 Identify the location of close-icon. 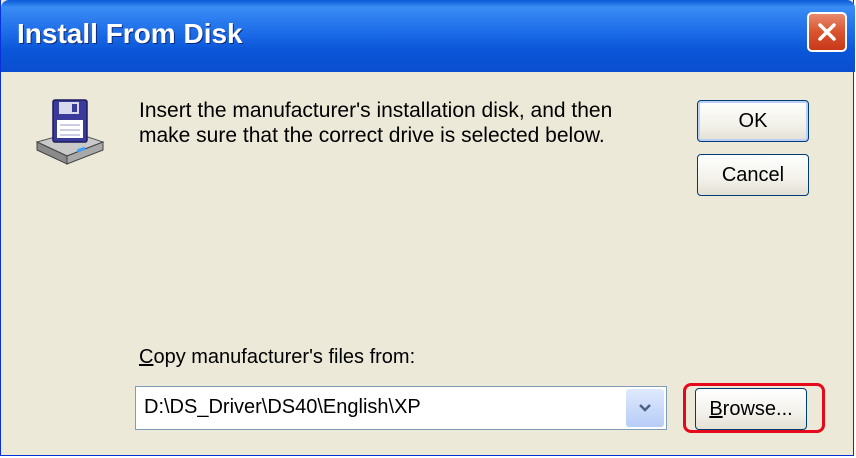
(827, 32).